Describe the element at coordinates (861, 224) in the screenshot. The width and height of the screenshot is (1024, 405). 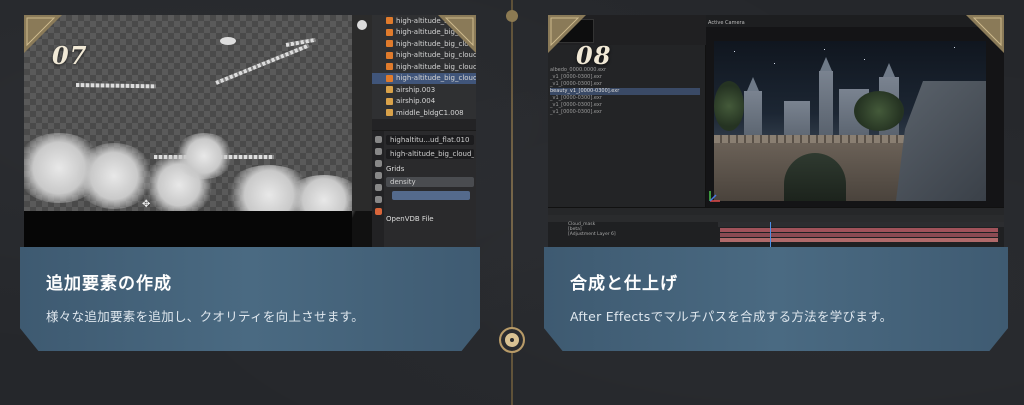
I see `time-ruler` at that location.